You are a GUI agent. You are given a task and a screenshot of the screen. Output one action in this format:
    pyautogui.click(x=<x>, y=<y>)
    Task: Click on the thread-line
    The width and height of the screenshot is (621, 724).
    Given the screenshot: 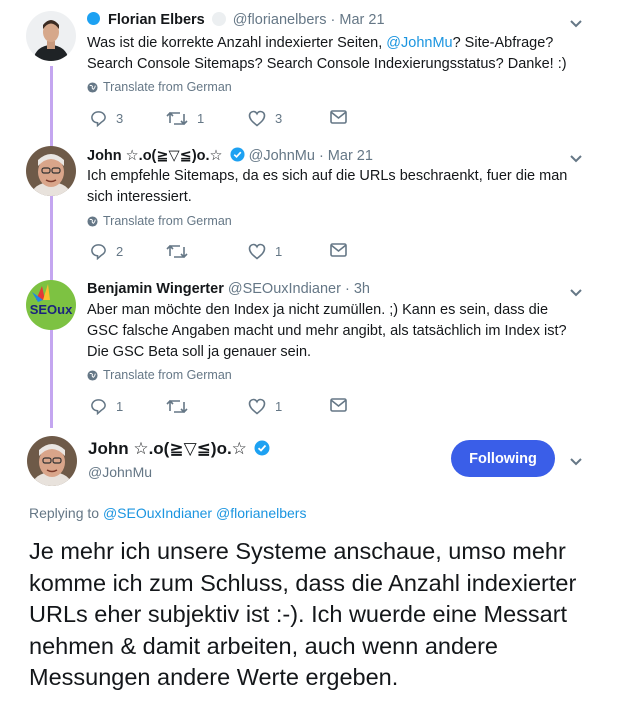 What is the action you would take?
    pyautogui.click(x=51, y=247)
    